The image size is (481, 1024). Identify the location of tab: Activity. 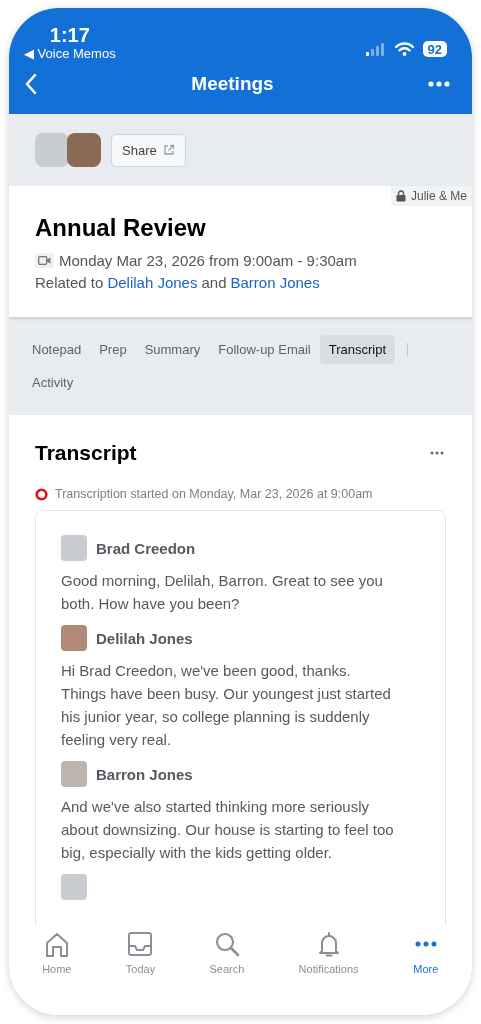
(53, 382).